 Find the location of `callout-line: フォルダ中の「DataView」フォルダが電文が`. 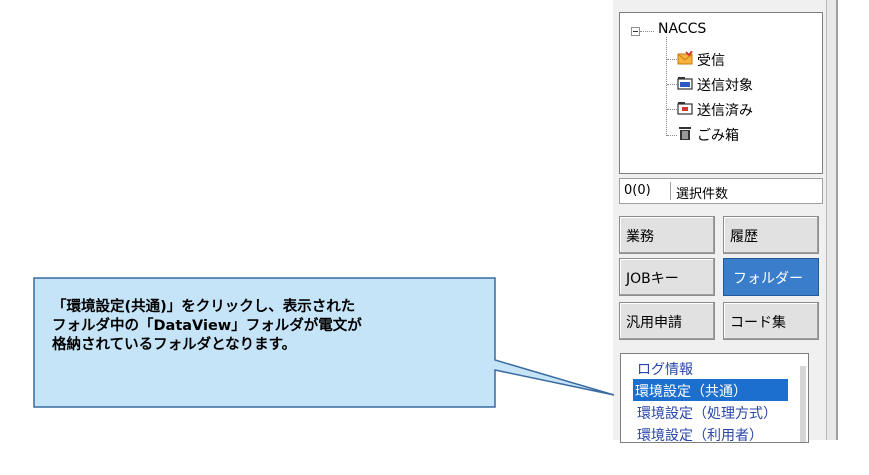

callout-line: フォルダ中の「DataView」フォルダが電文が is located at coordinates (207, 326).